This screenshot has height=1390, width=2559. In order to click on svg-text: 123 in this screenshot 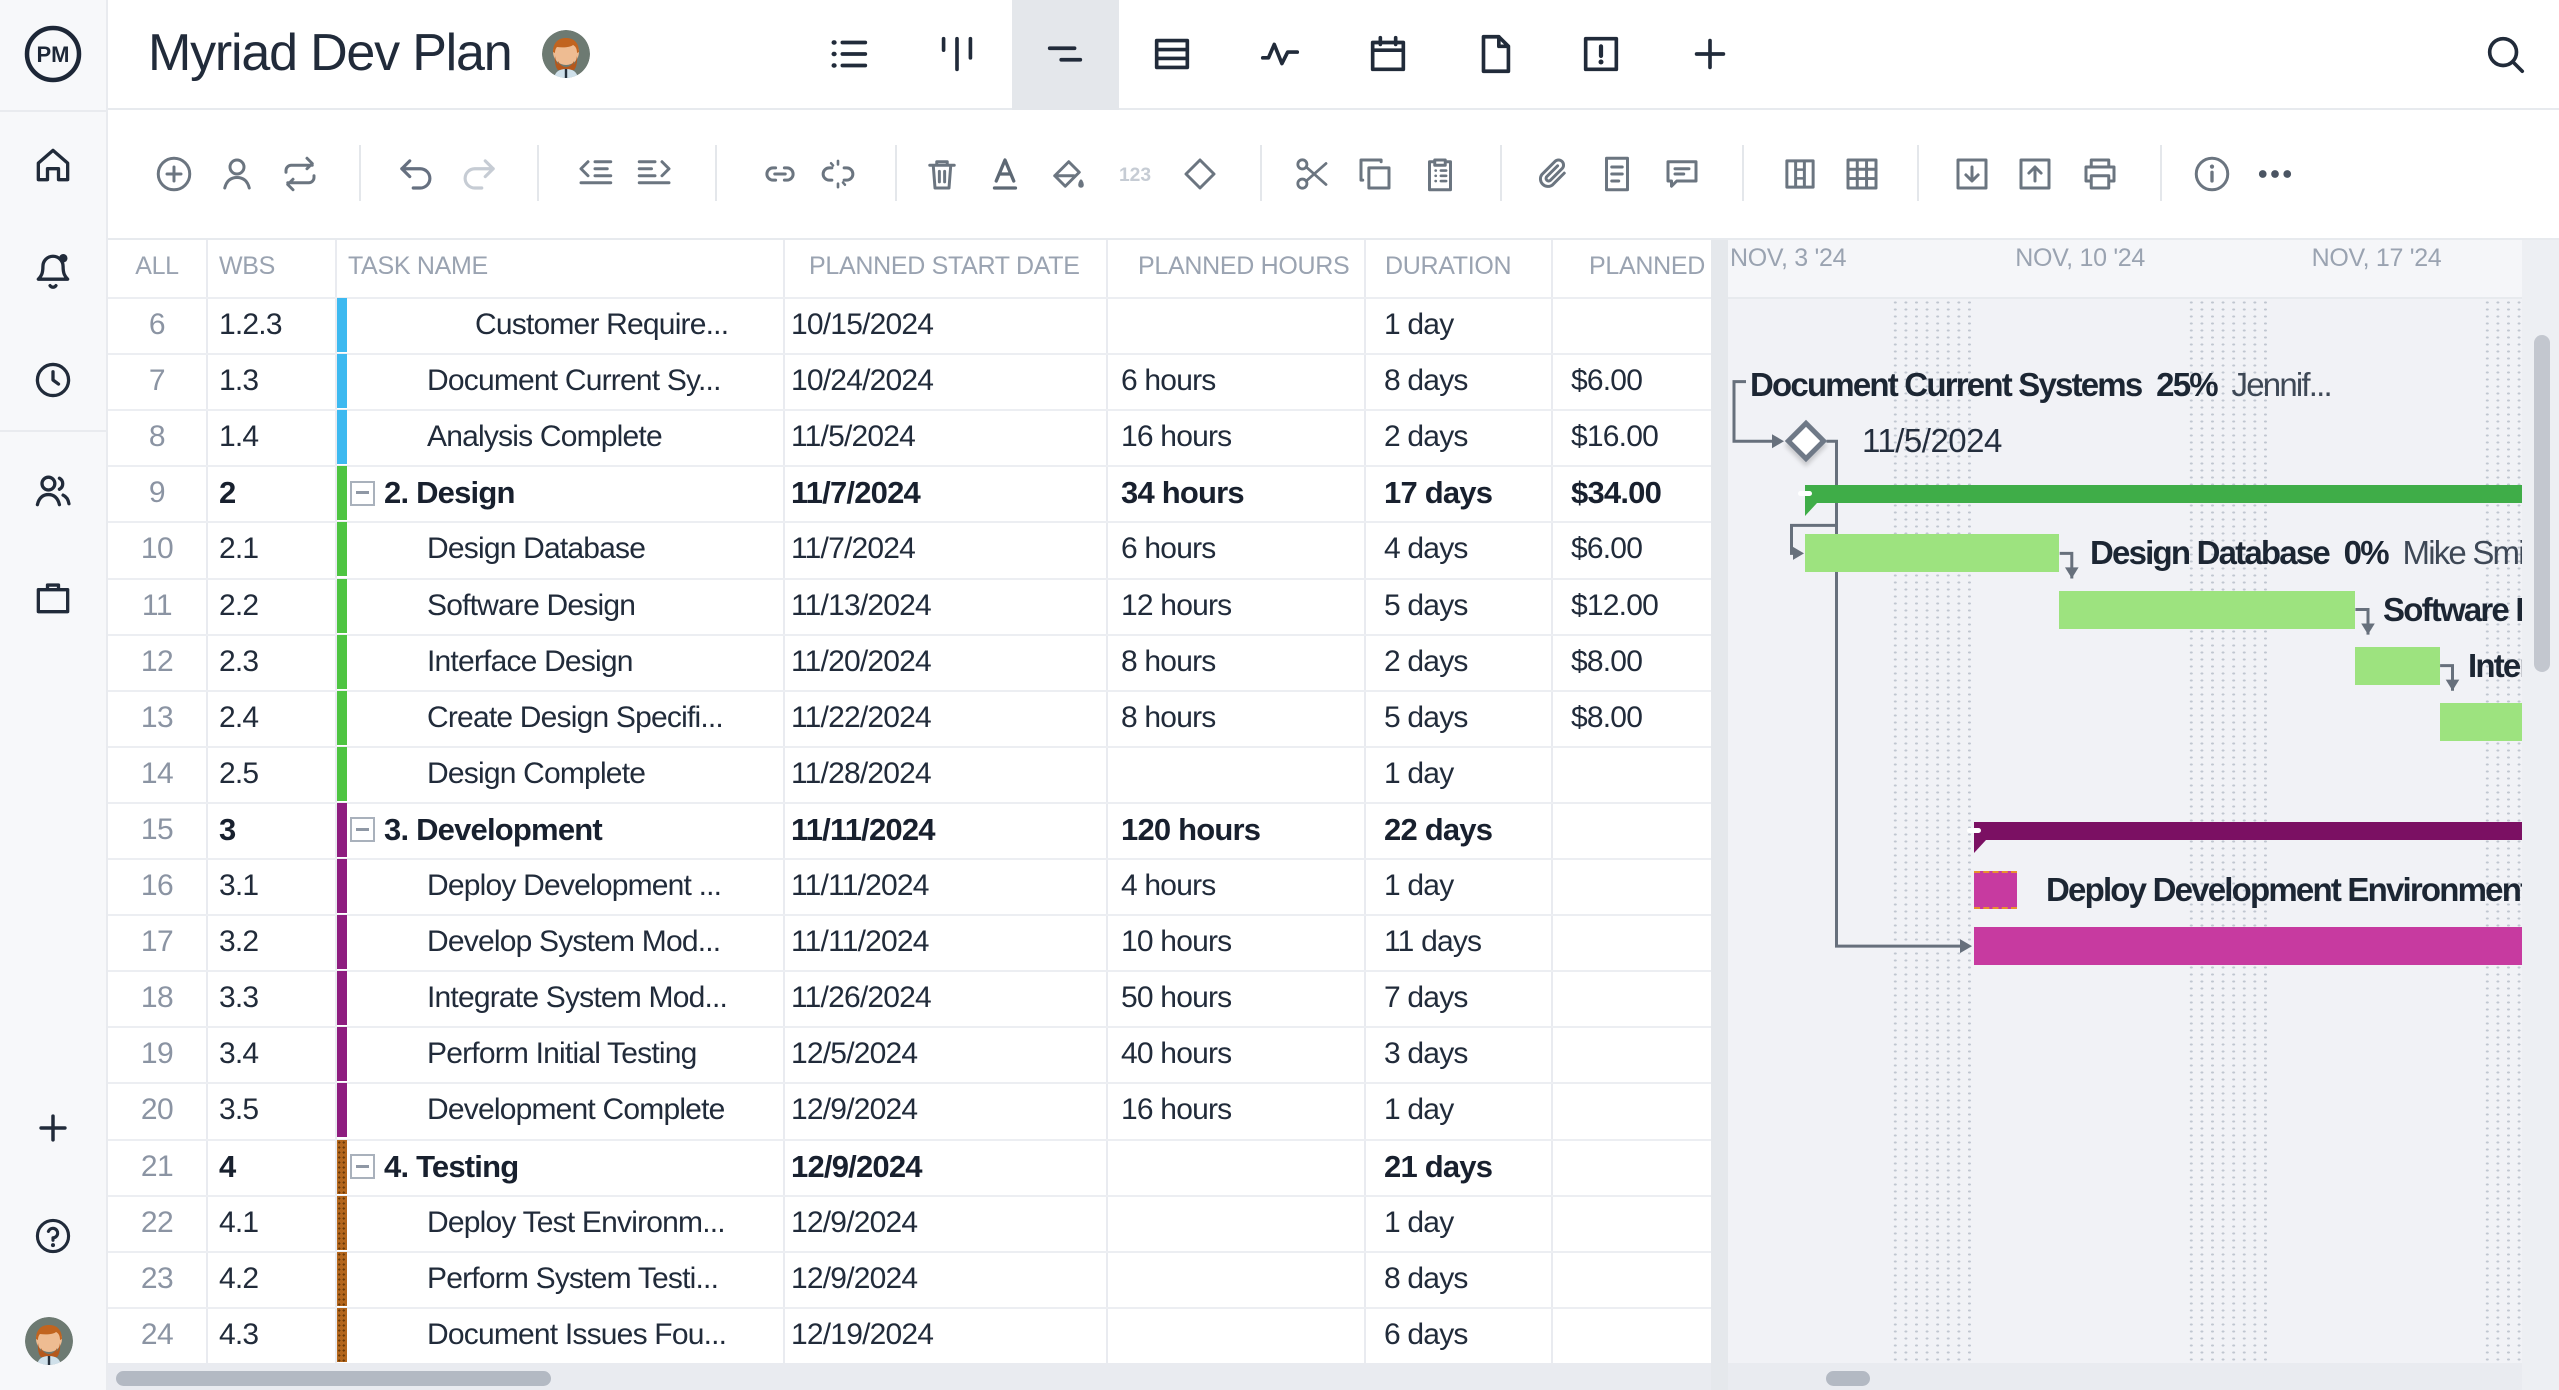, I will do `click(1135, 175)`.